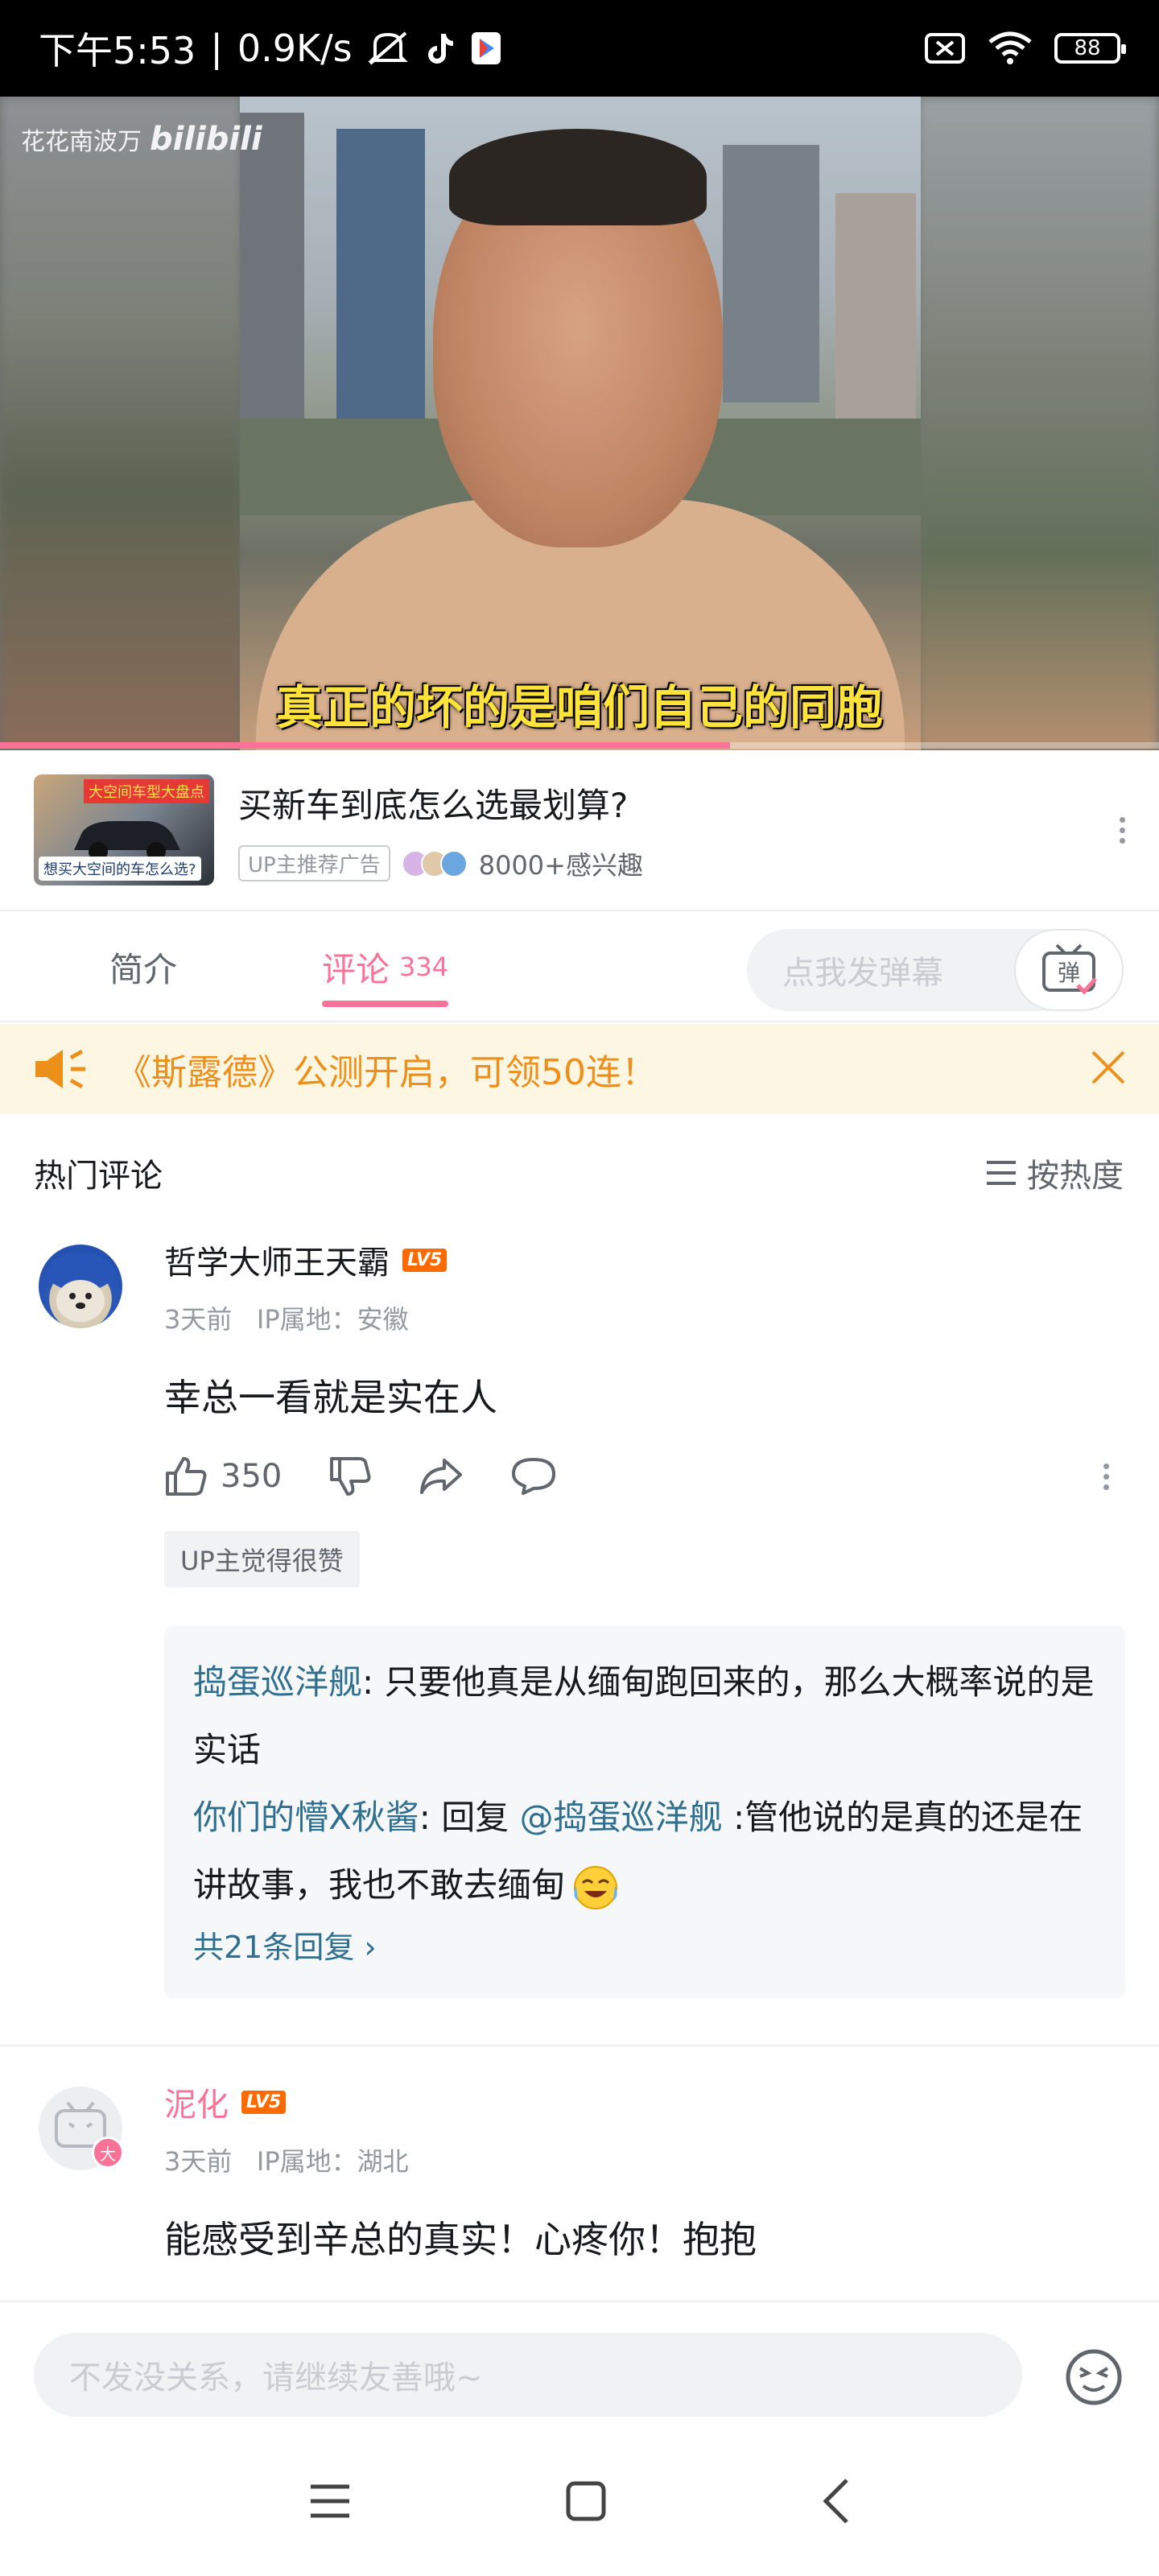 Image resolution: width=1159 pixels, height=2576 pixels. What do you see at coordinates (1106, 1476) in the screenshot?
I see `comment-more-icon` at bounding box center [1106, 1476].